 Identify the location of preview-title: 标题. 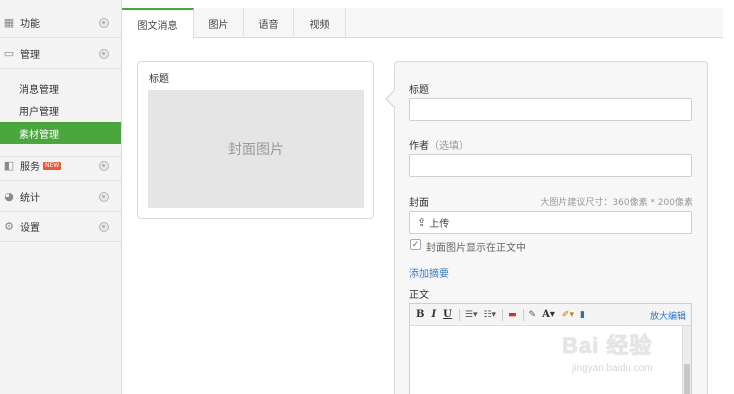
(159, 79).